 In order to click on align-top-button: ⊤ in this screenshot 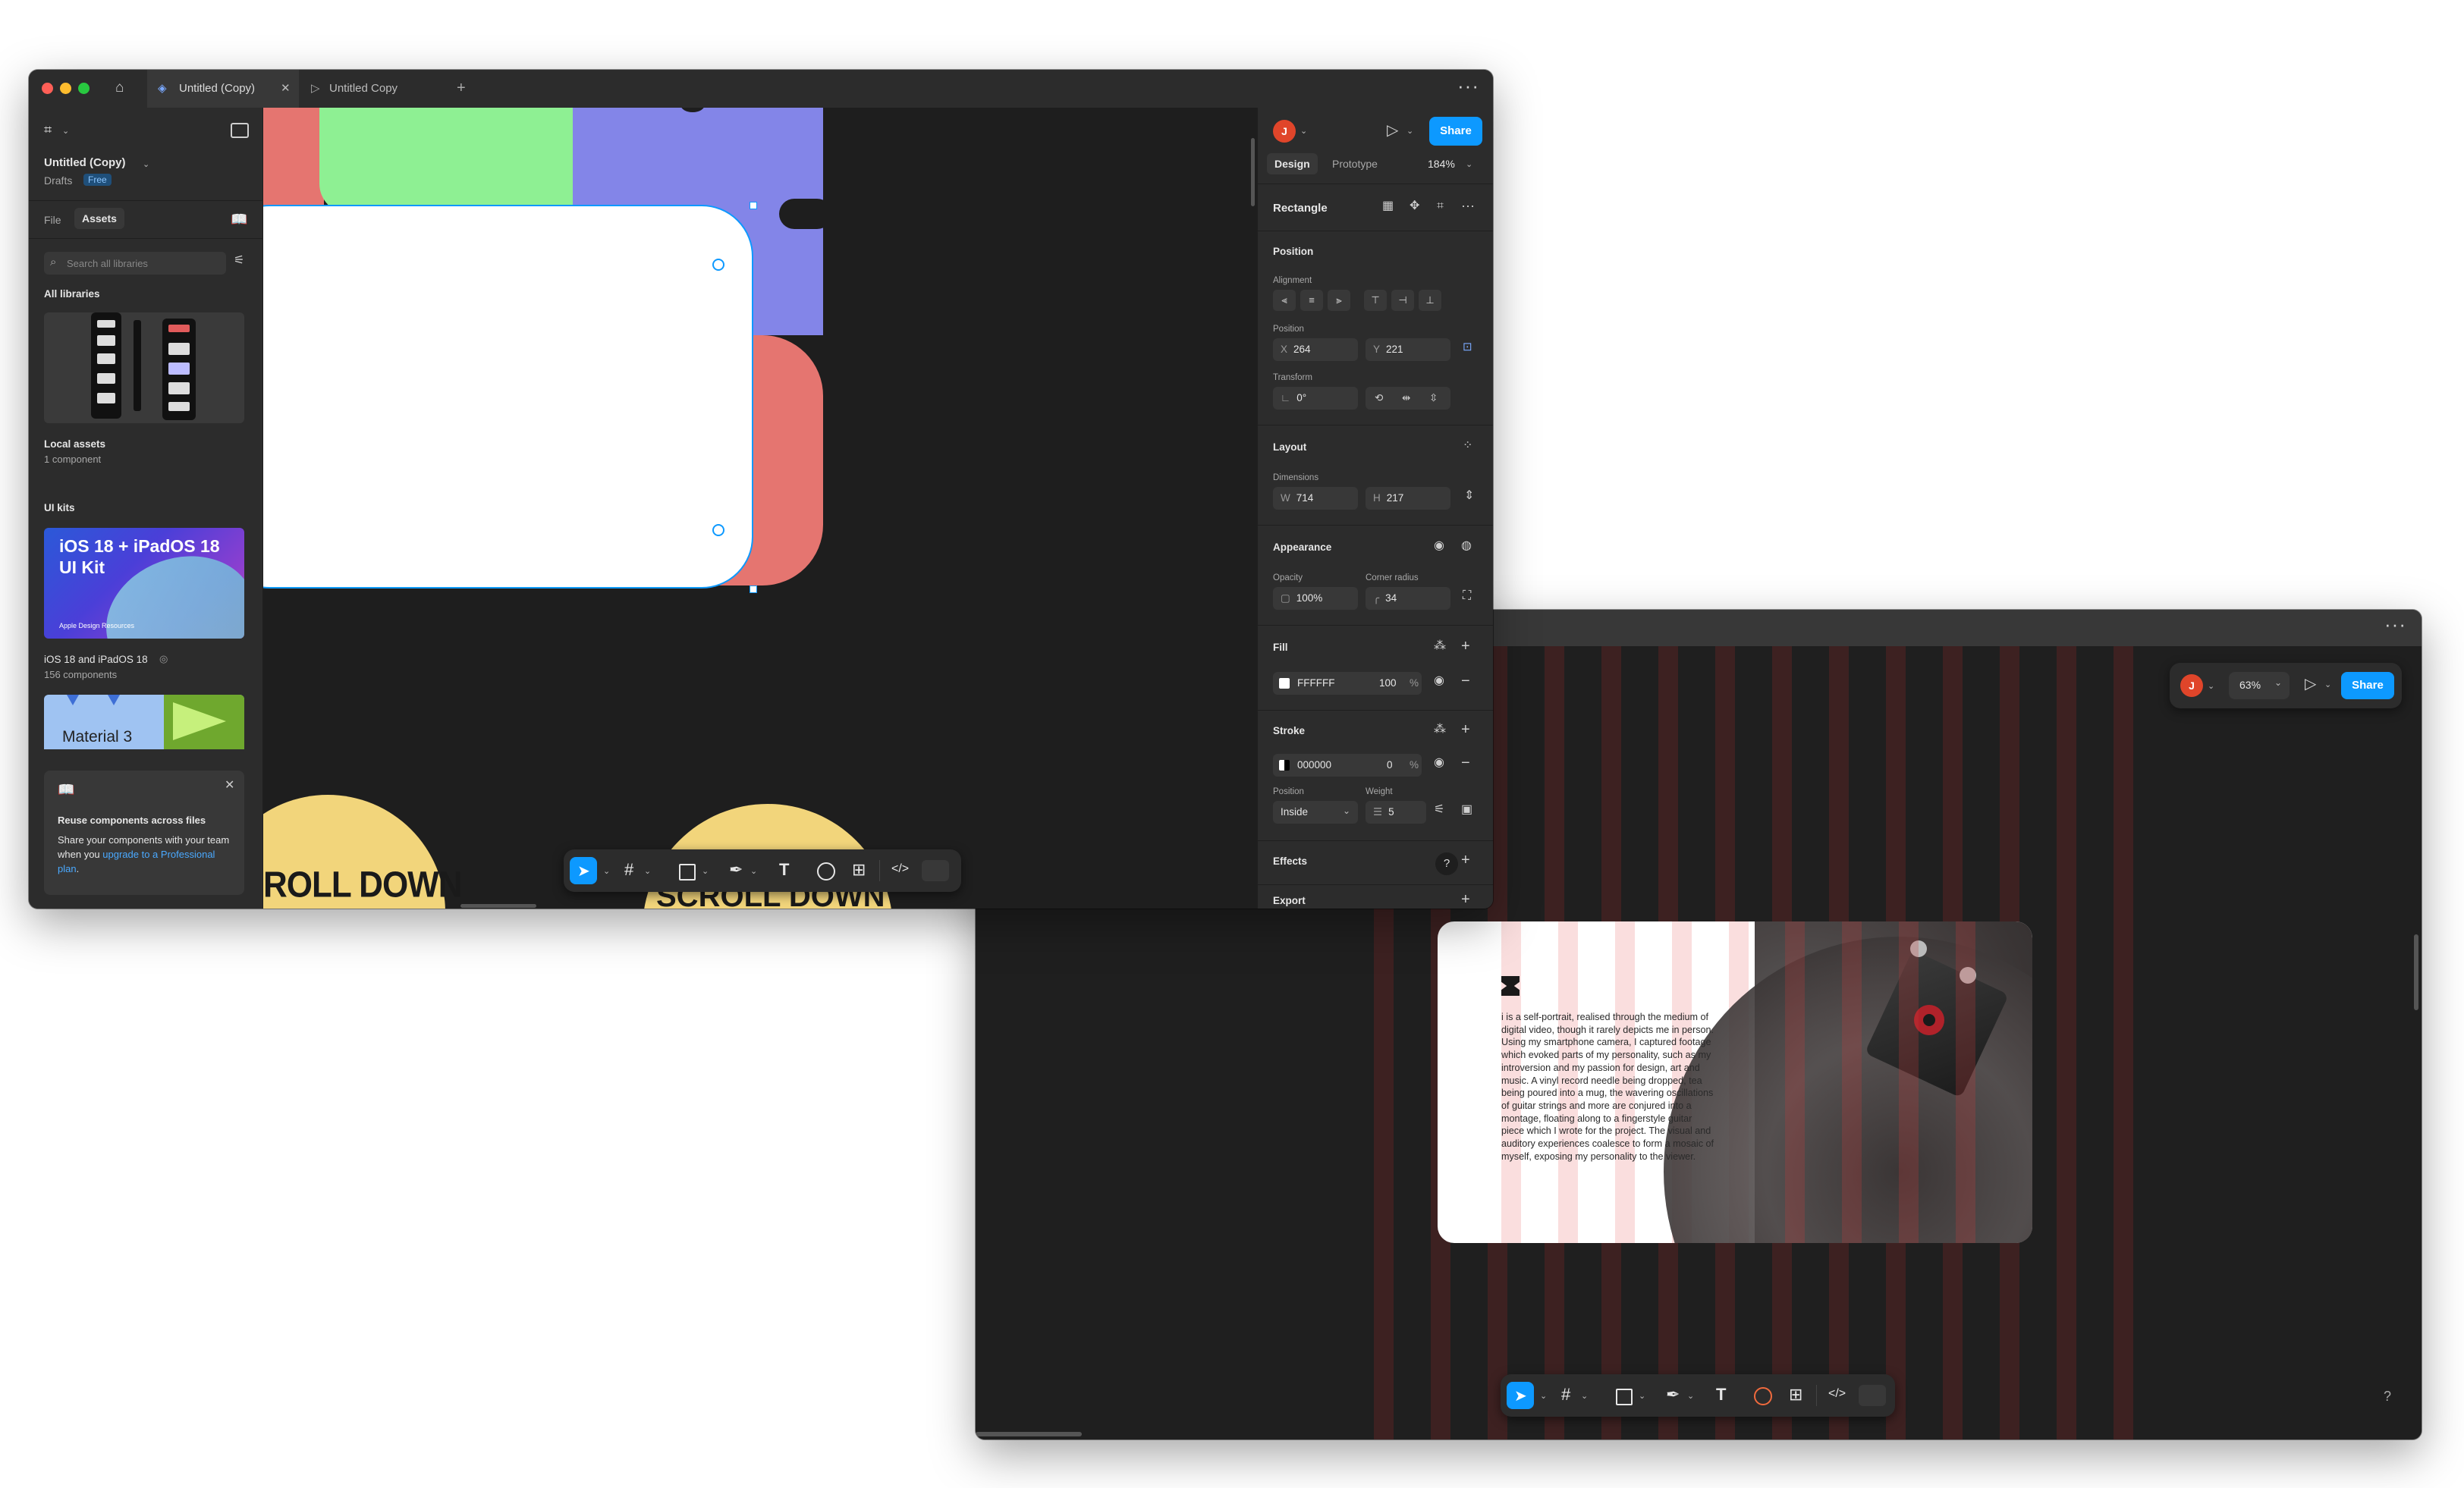, I will do `click(1375, 300)`.